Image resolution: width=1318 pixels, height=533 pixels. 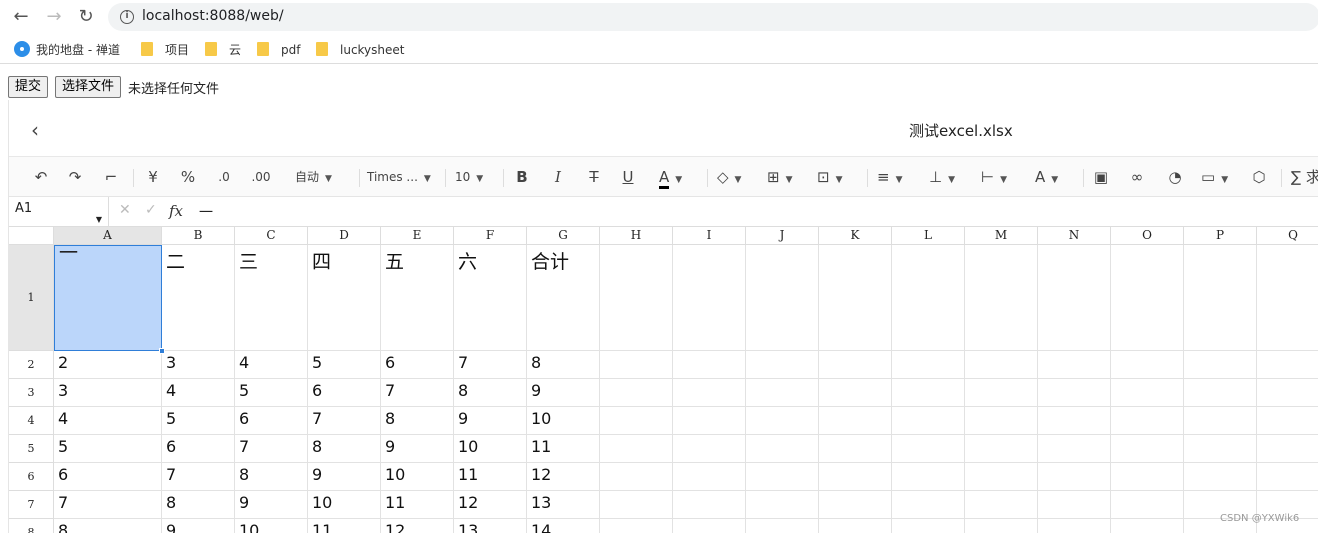 I want to click on cell-g2: 8, so click(x=563, y=365).